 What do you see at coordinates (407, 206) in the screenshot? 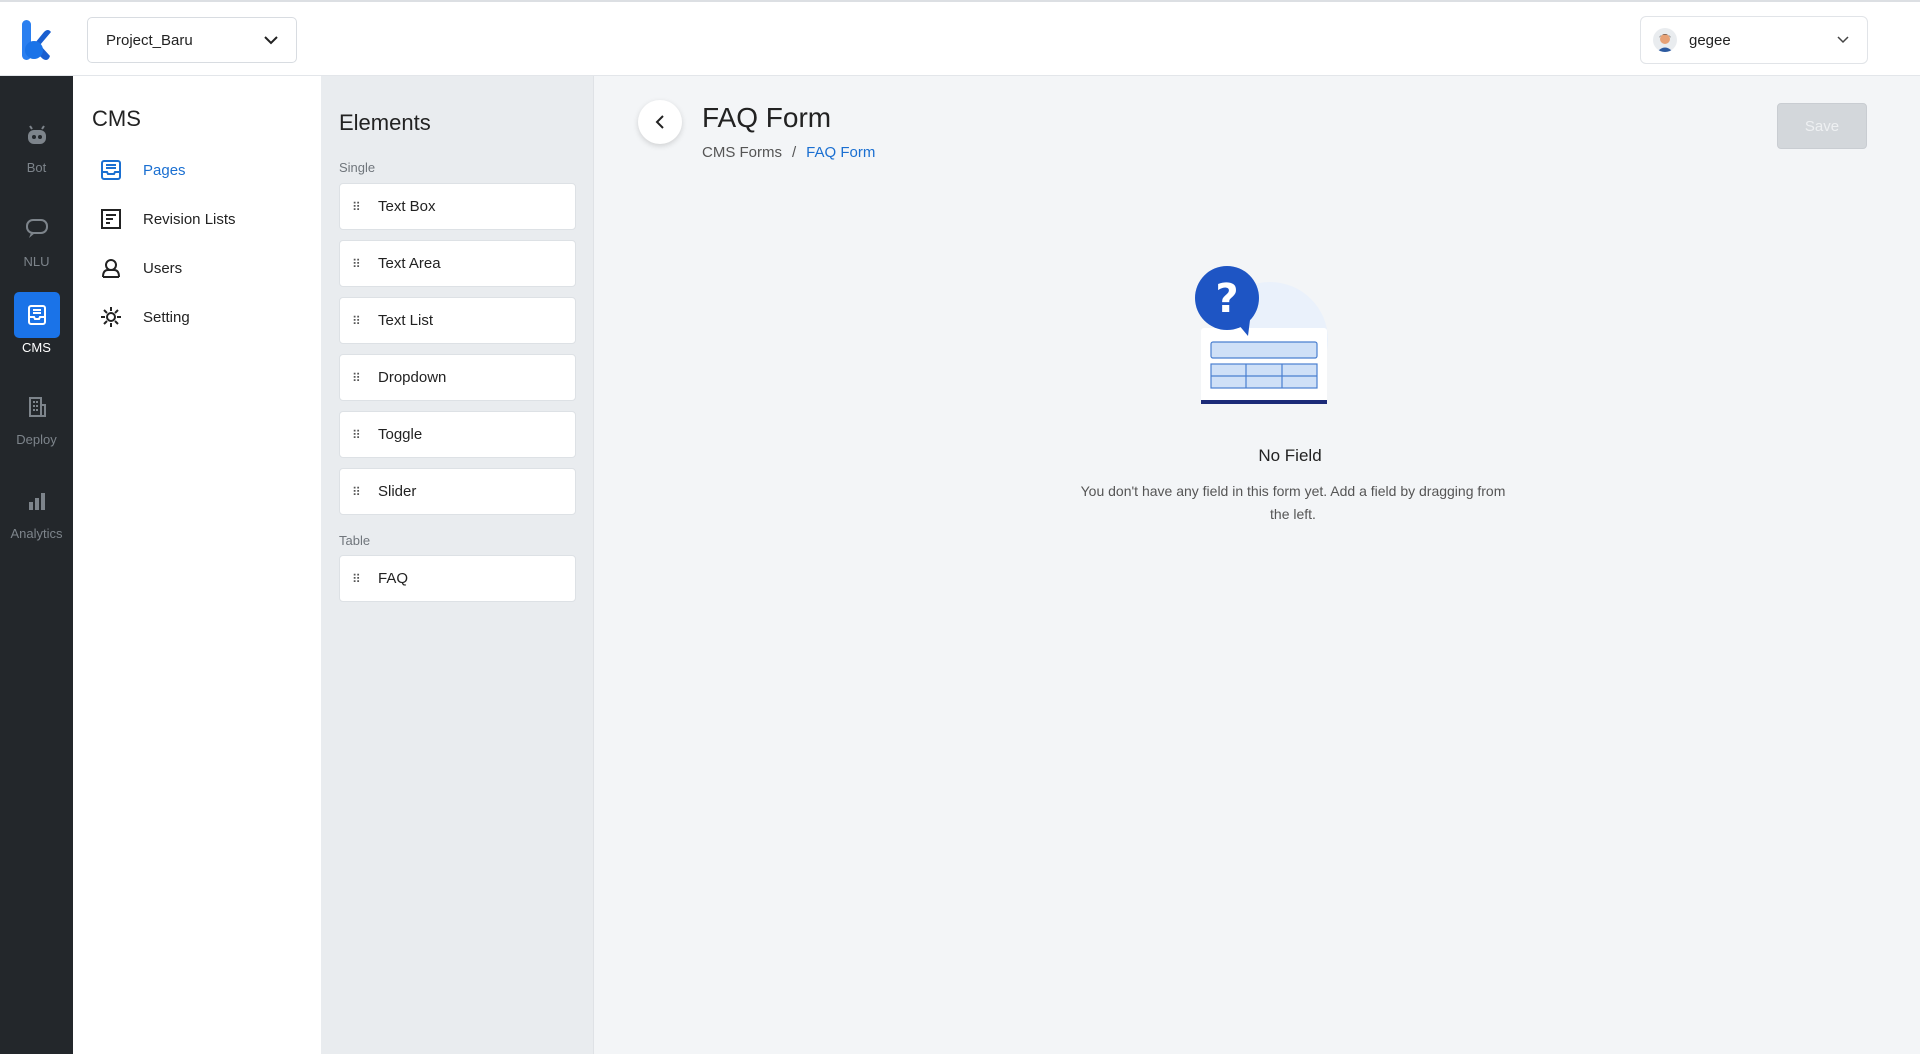
I see `element-label: Text Box` at bounding box center [407, 206].